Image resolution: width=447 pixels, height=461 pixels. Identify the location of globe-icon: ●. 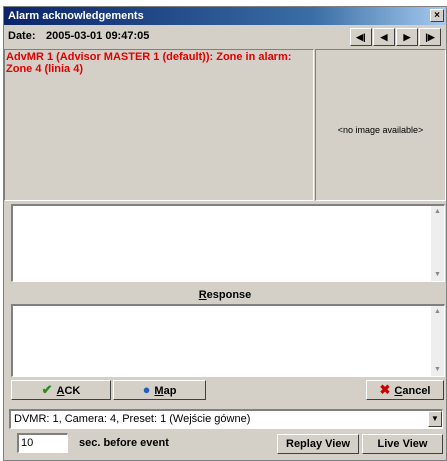
(146, 389).